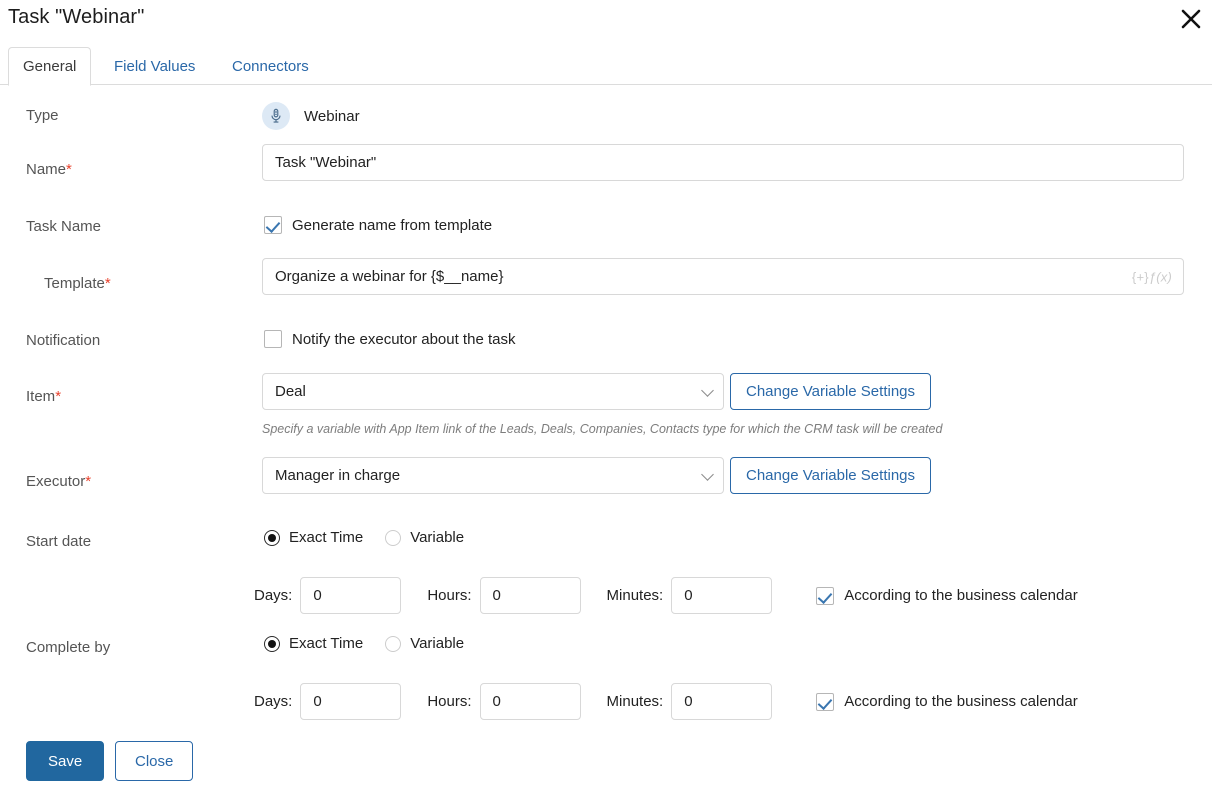 Image resolution: width=1212 pixels, height=790 pixels. Describe the element at coordinates (59, 541) in the screenshot. I see `label-start-date: Start date` at that location.